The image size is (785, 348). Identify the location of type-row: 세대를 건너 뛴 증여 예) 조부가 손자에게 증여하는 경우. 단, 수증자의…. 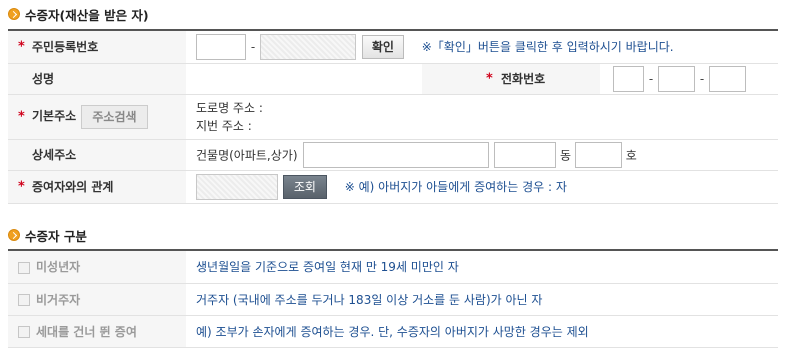
(393, 331).